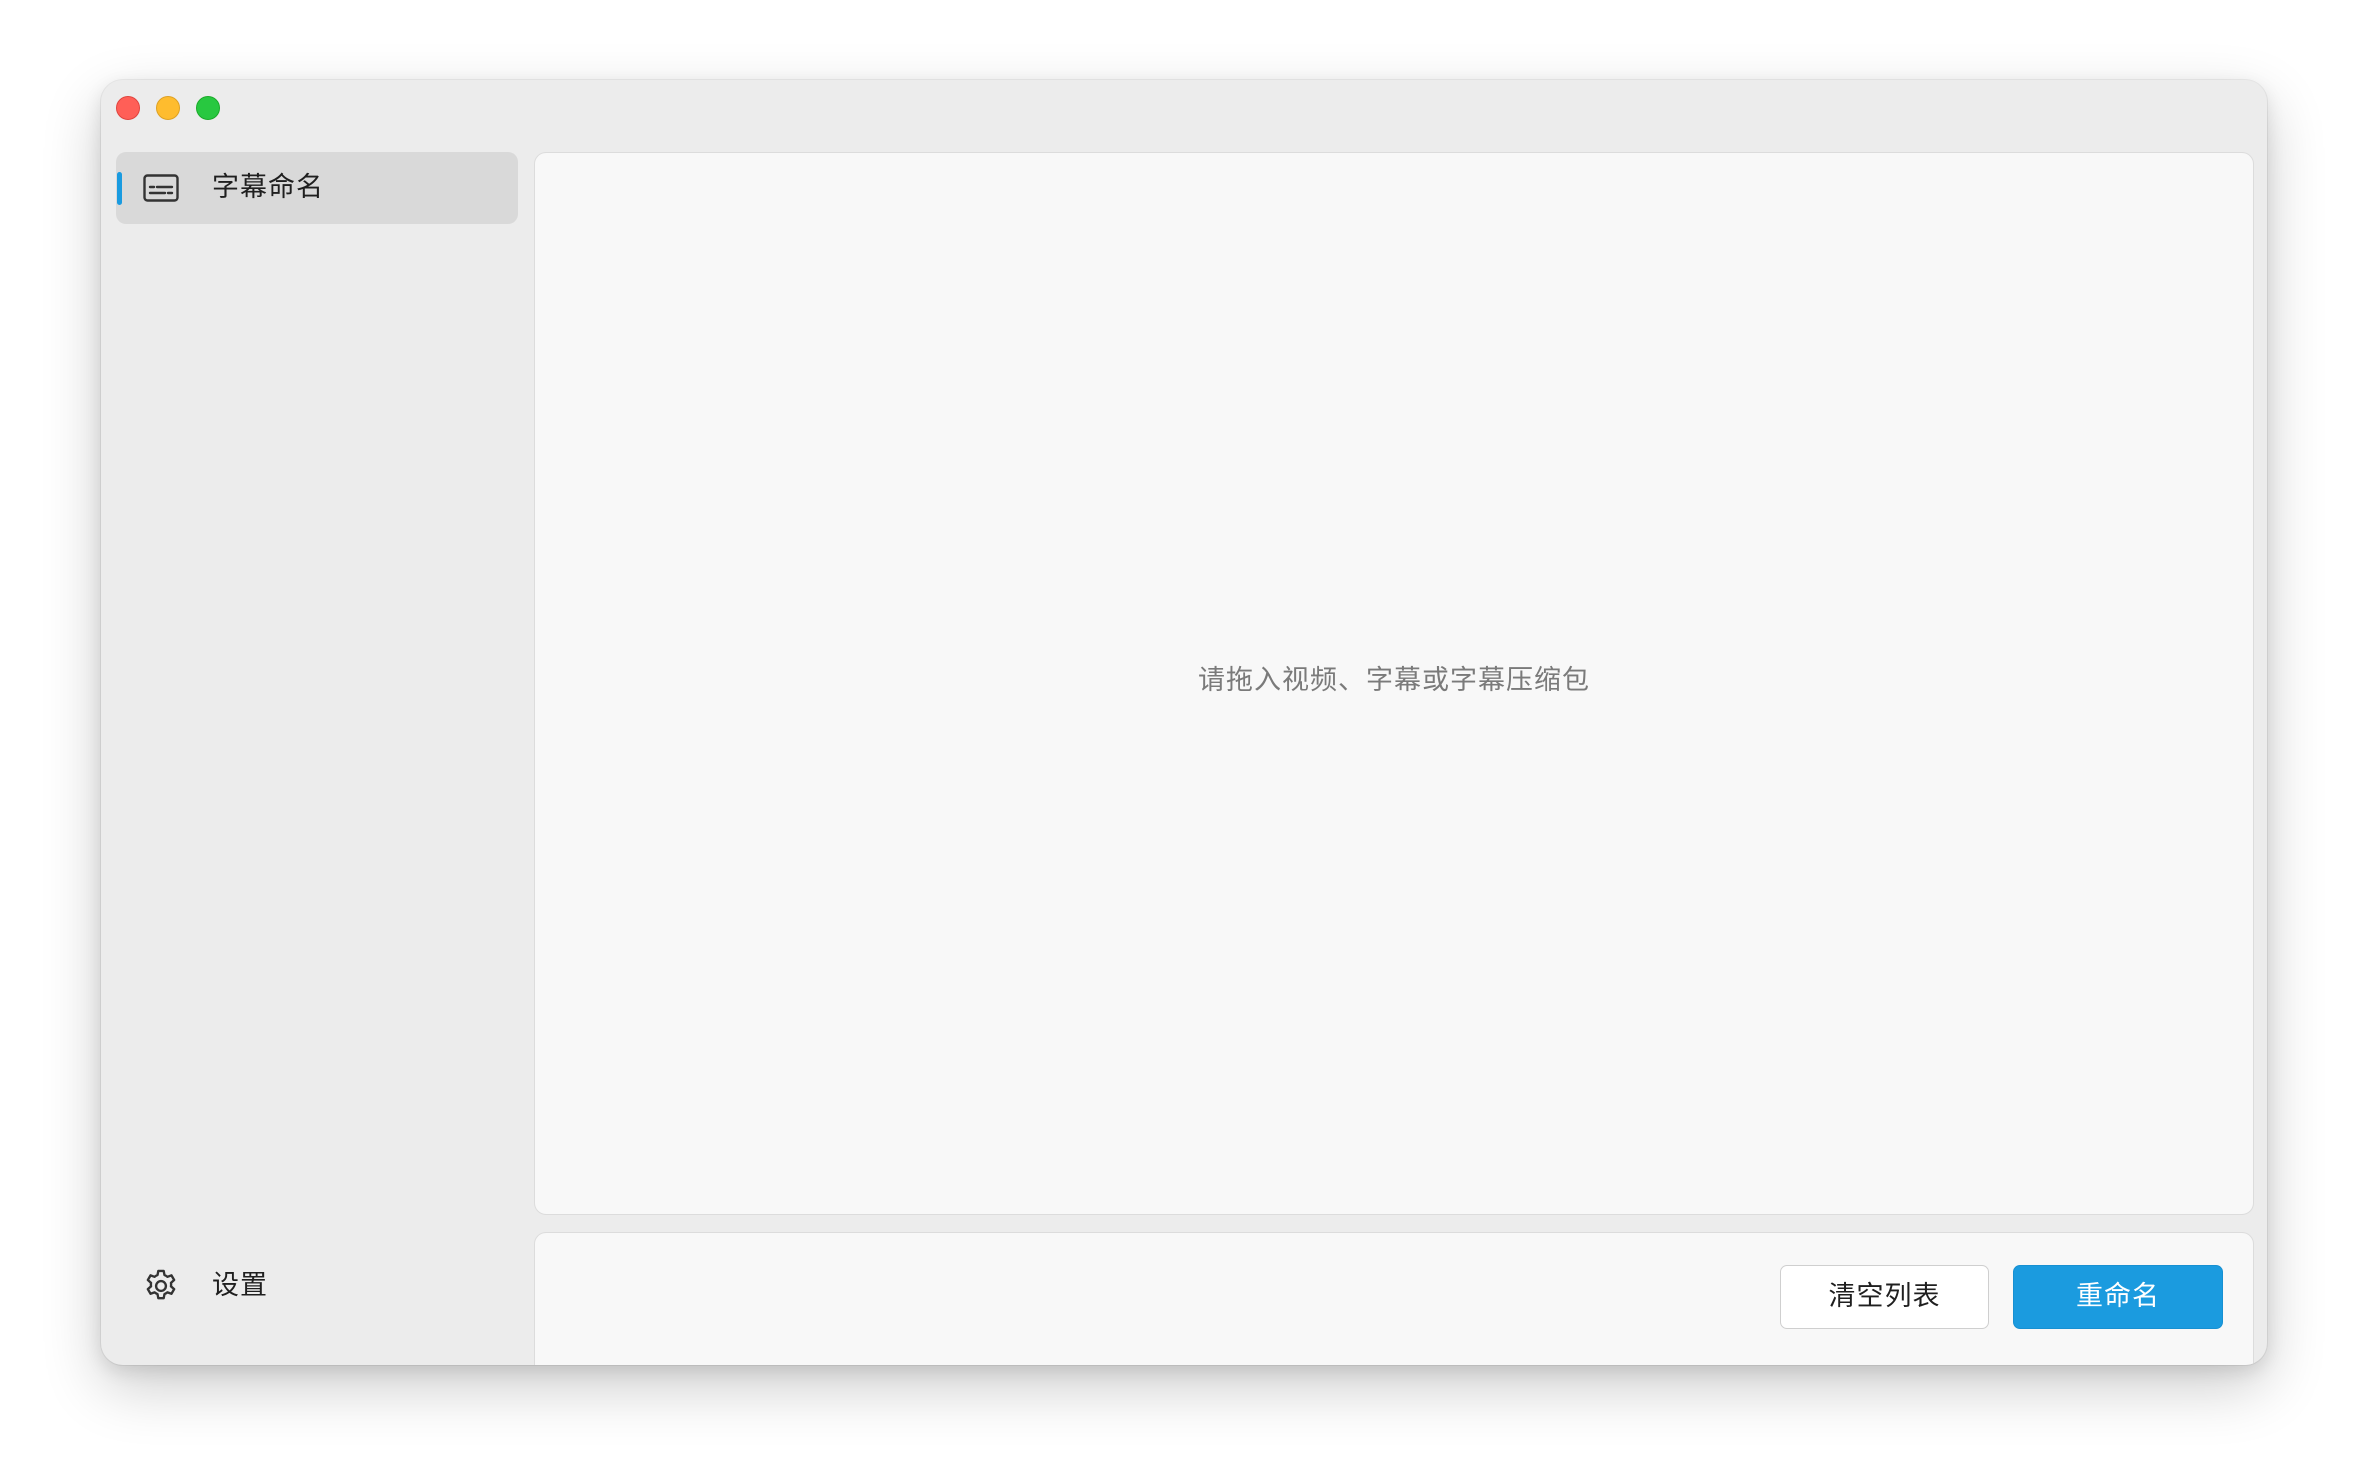  I want to click on sidebar-item-label: 字幕命名, so click(268, 187).